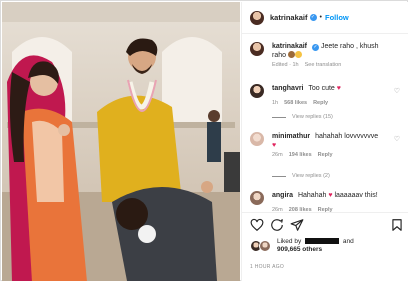 The image size is (408, 281). I want to click on action-bar, so click(325, 224).